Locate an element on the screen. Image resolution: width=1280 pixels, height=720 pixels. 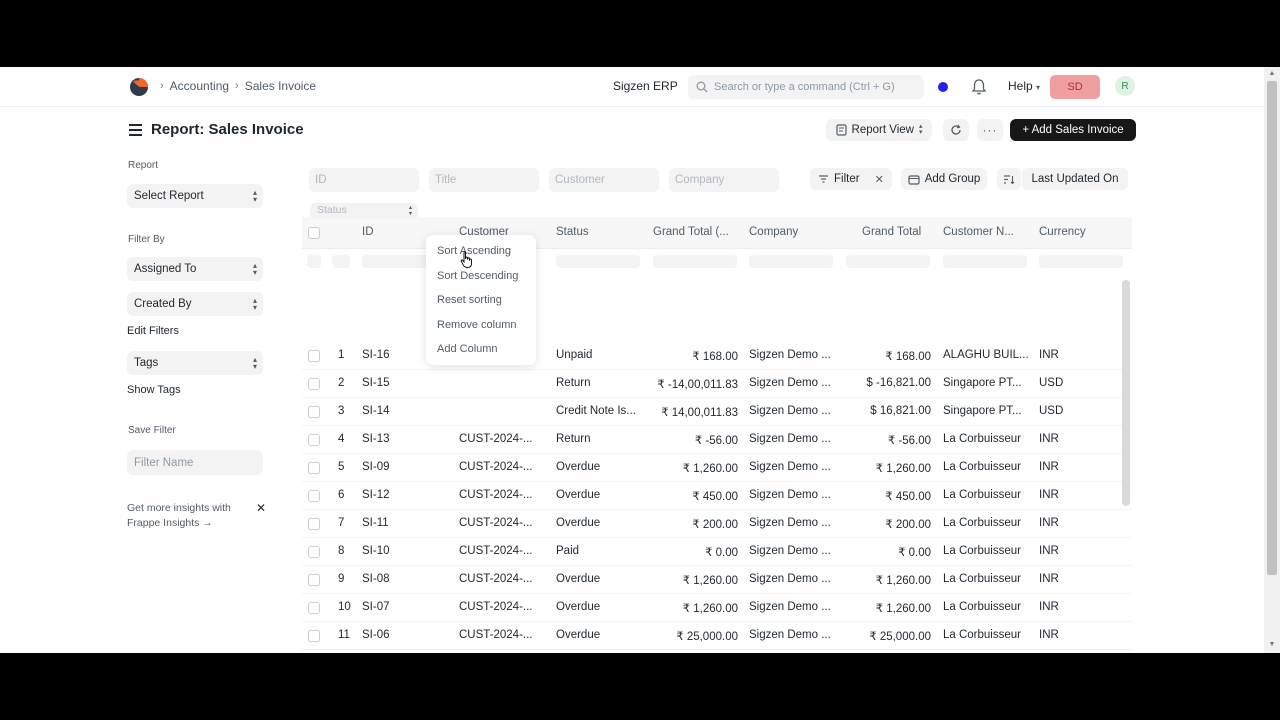
breadcrumb-accounting: Accounting is located at coordinates (199, 86).